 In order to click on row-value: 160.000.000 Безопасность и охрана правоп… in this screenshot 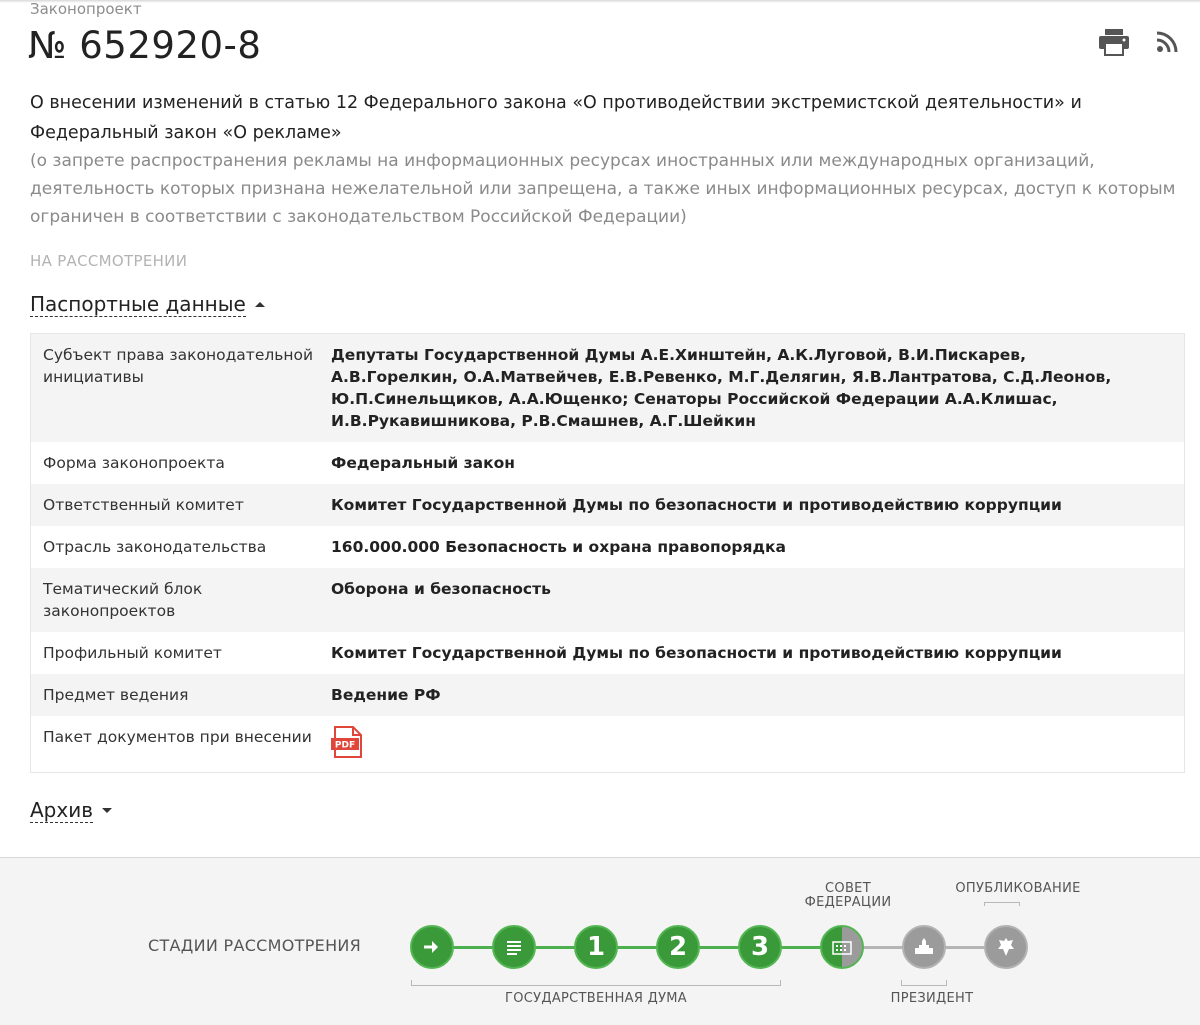, I will do `click(558, 547)`.